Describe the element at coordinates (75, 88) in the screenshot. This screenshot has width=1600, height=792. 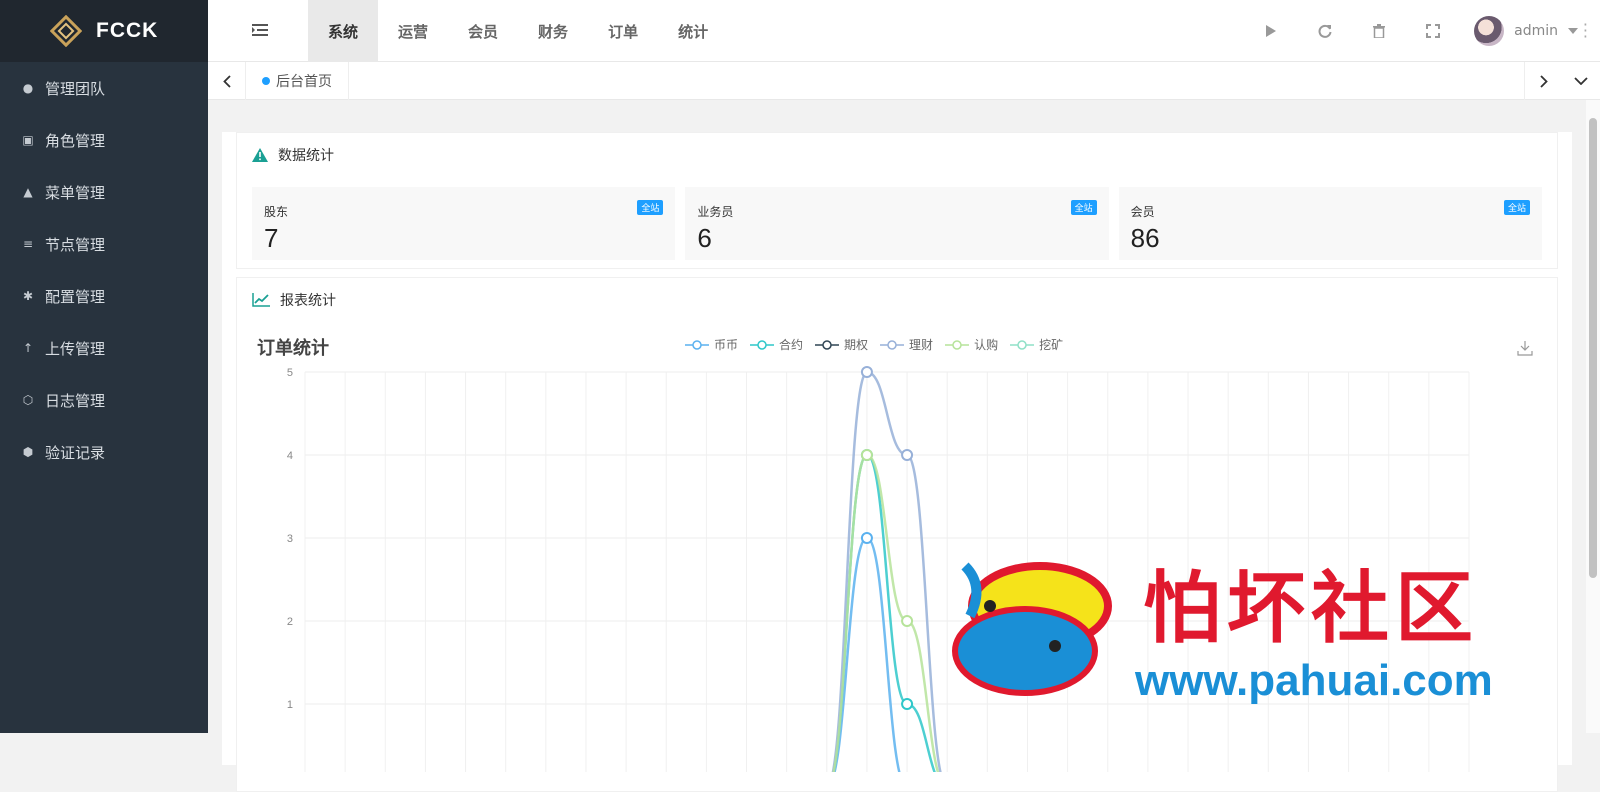
I see `sidebar-item-label: 管理团队` at that location.